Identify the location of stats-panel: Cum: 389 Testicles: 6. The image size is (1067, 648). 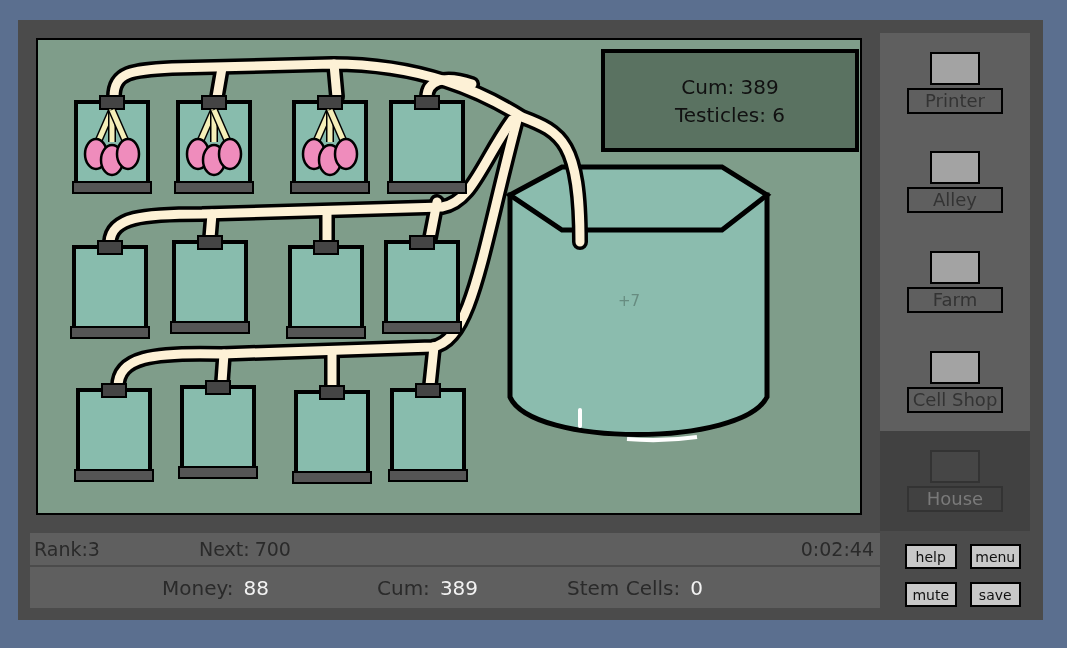
(730, 100).